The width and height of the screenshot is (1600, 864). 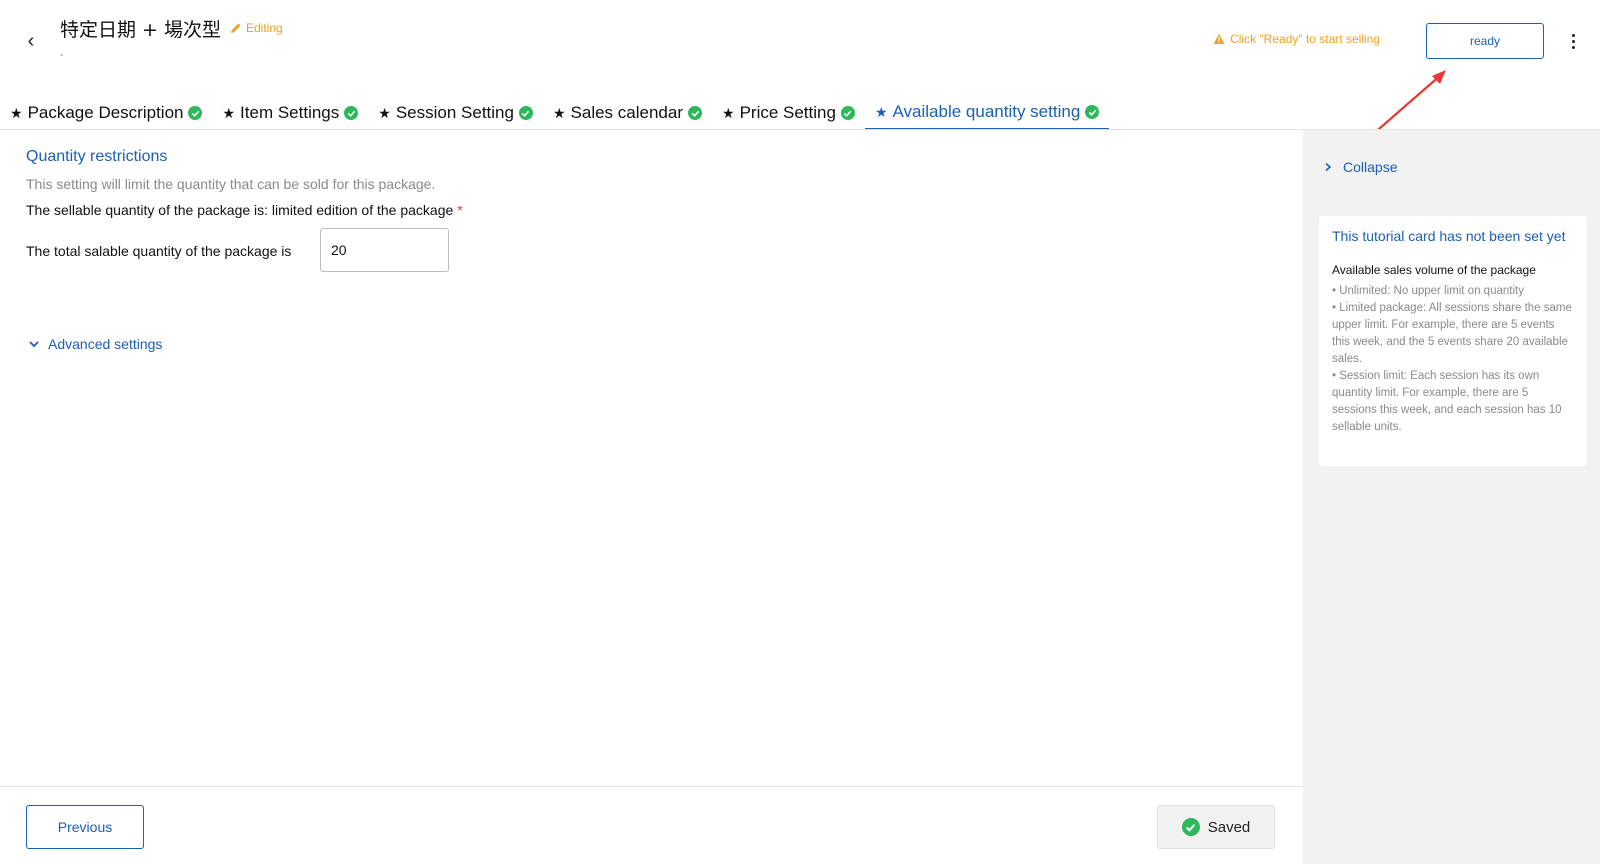 What do you see at coordinates (1370, 167) in the screenshot?
I see `collapse-label: Collapse` at bounding box center [1370, 167].